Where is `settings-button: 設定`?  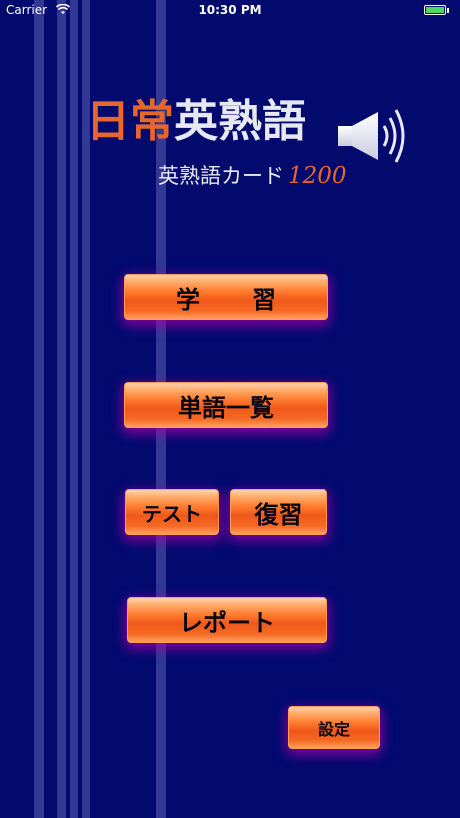 settings-button: 設定 is located at coordinates (334, 727).